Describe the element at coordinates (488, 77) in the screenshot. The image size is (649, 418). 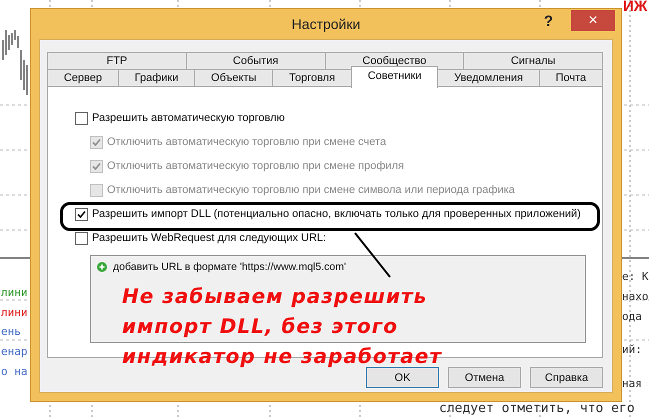
I see `tab: Уведомления` at that location.